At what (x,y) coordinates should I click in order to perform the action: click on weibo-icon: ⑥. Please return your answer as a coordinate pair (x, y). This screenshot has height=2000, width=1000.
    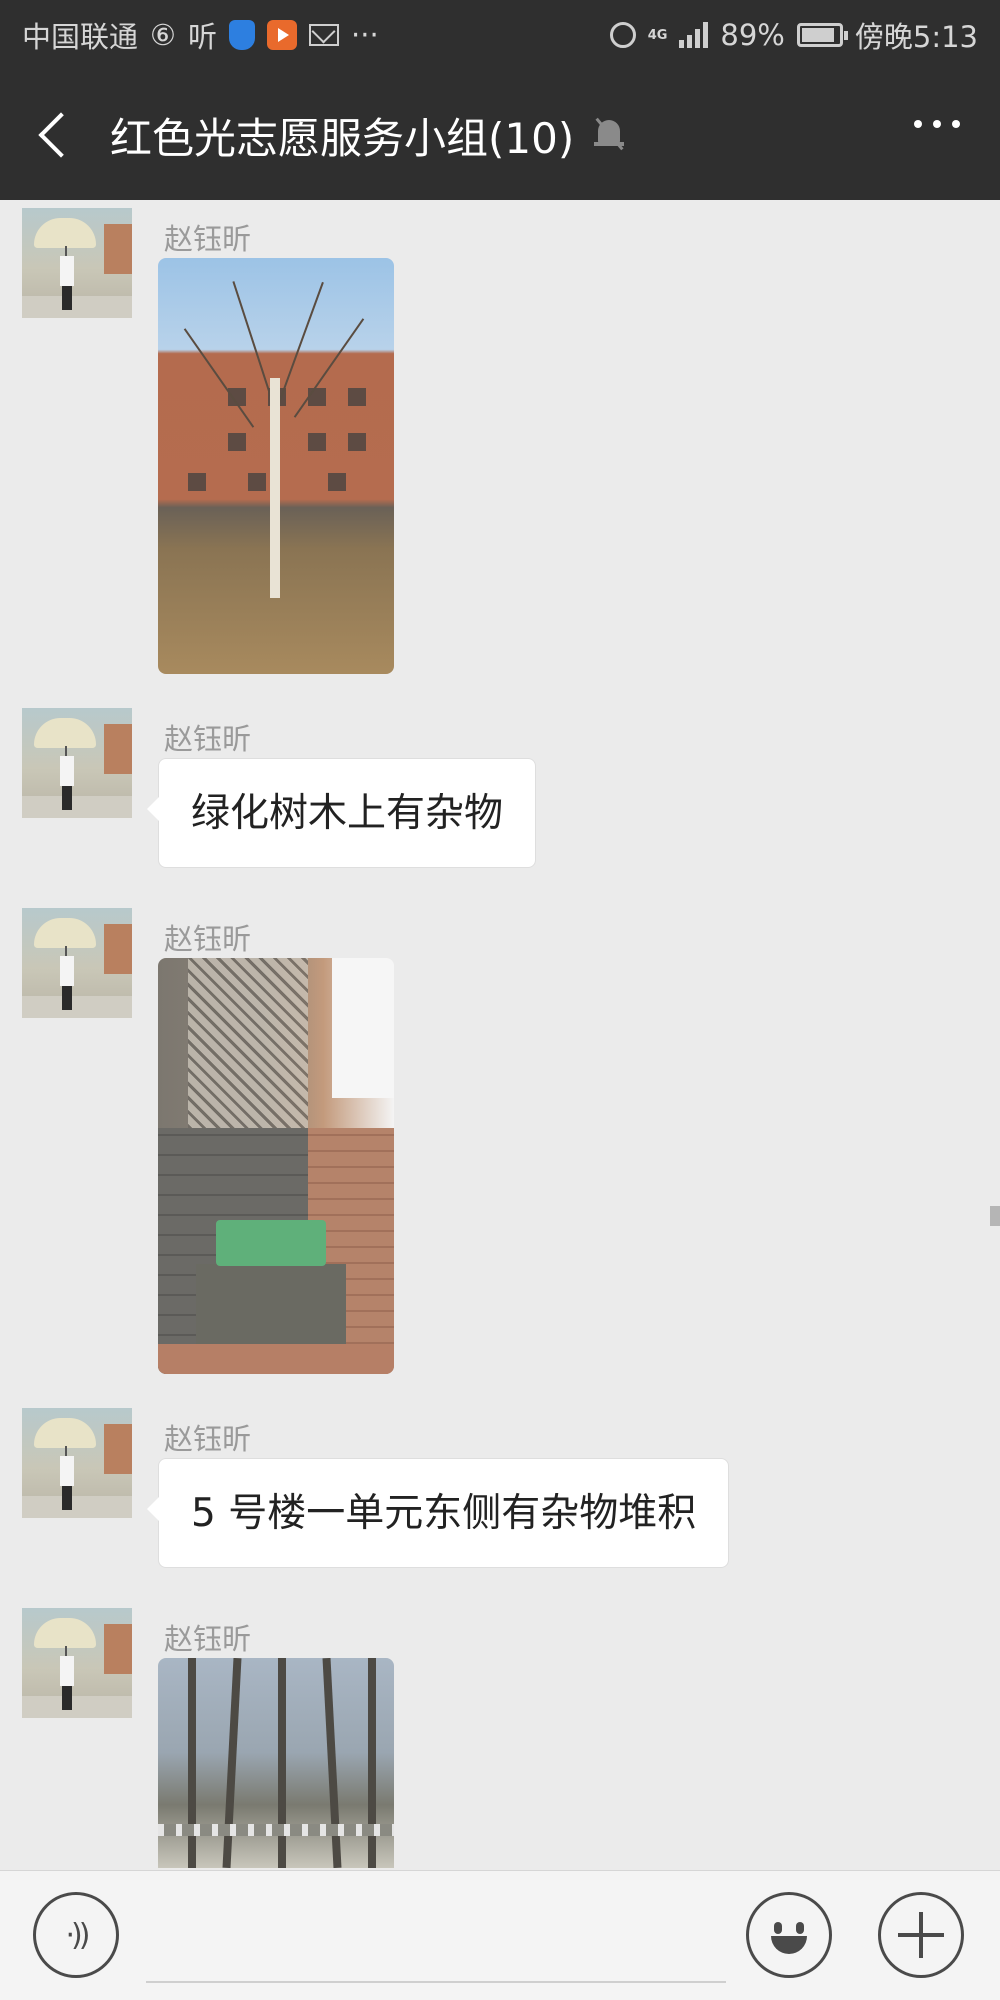
    Looking at the image, I should click on (163, 35).